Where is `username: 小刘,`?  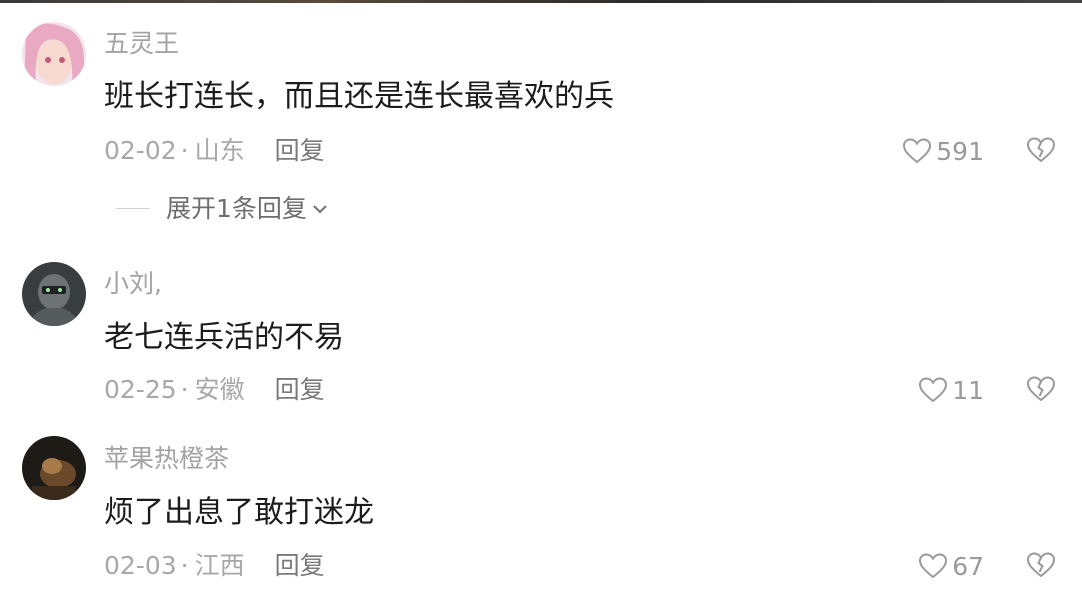 username: 小刘, is located at coordinates (133, 283).